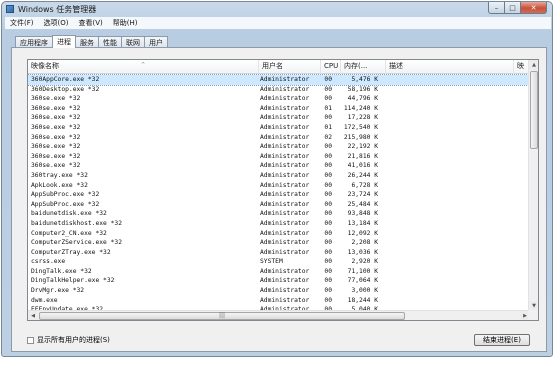 This screenshot has height=365, width=557. I want to click on process-row: 360se.exe *32 Administrator 00 17,228 K, so click(279, 118).